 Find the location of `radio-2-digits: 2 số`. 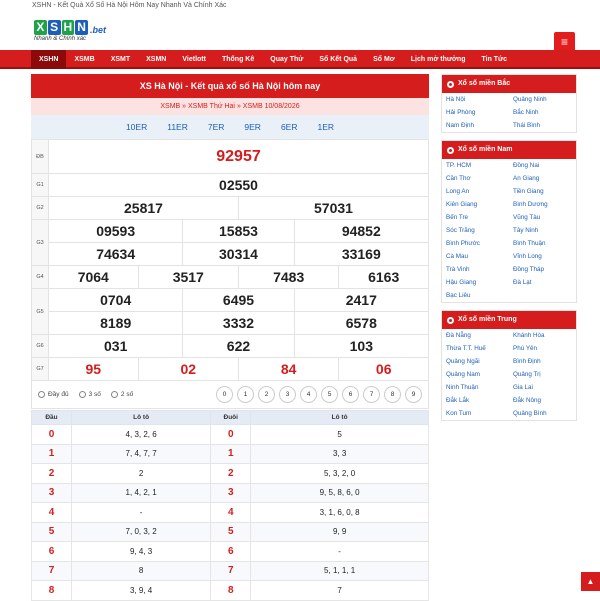

radio-2-digits: 2 số is located at coordinates (122, 394).